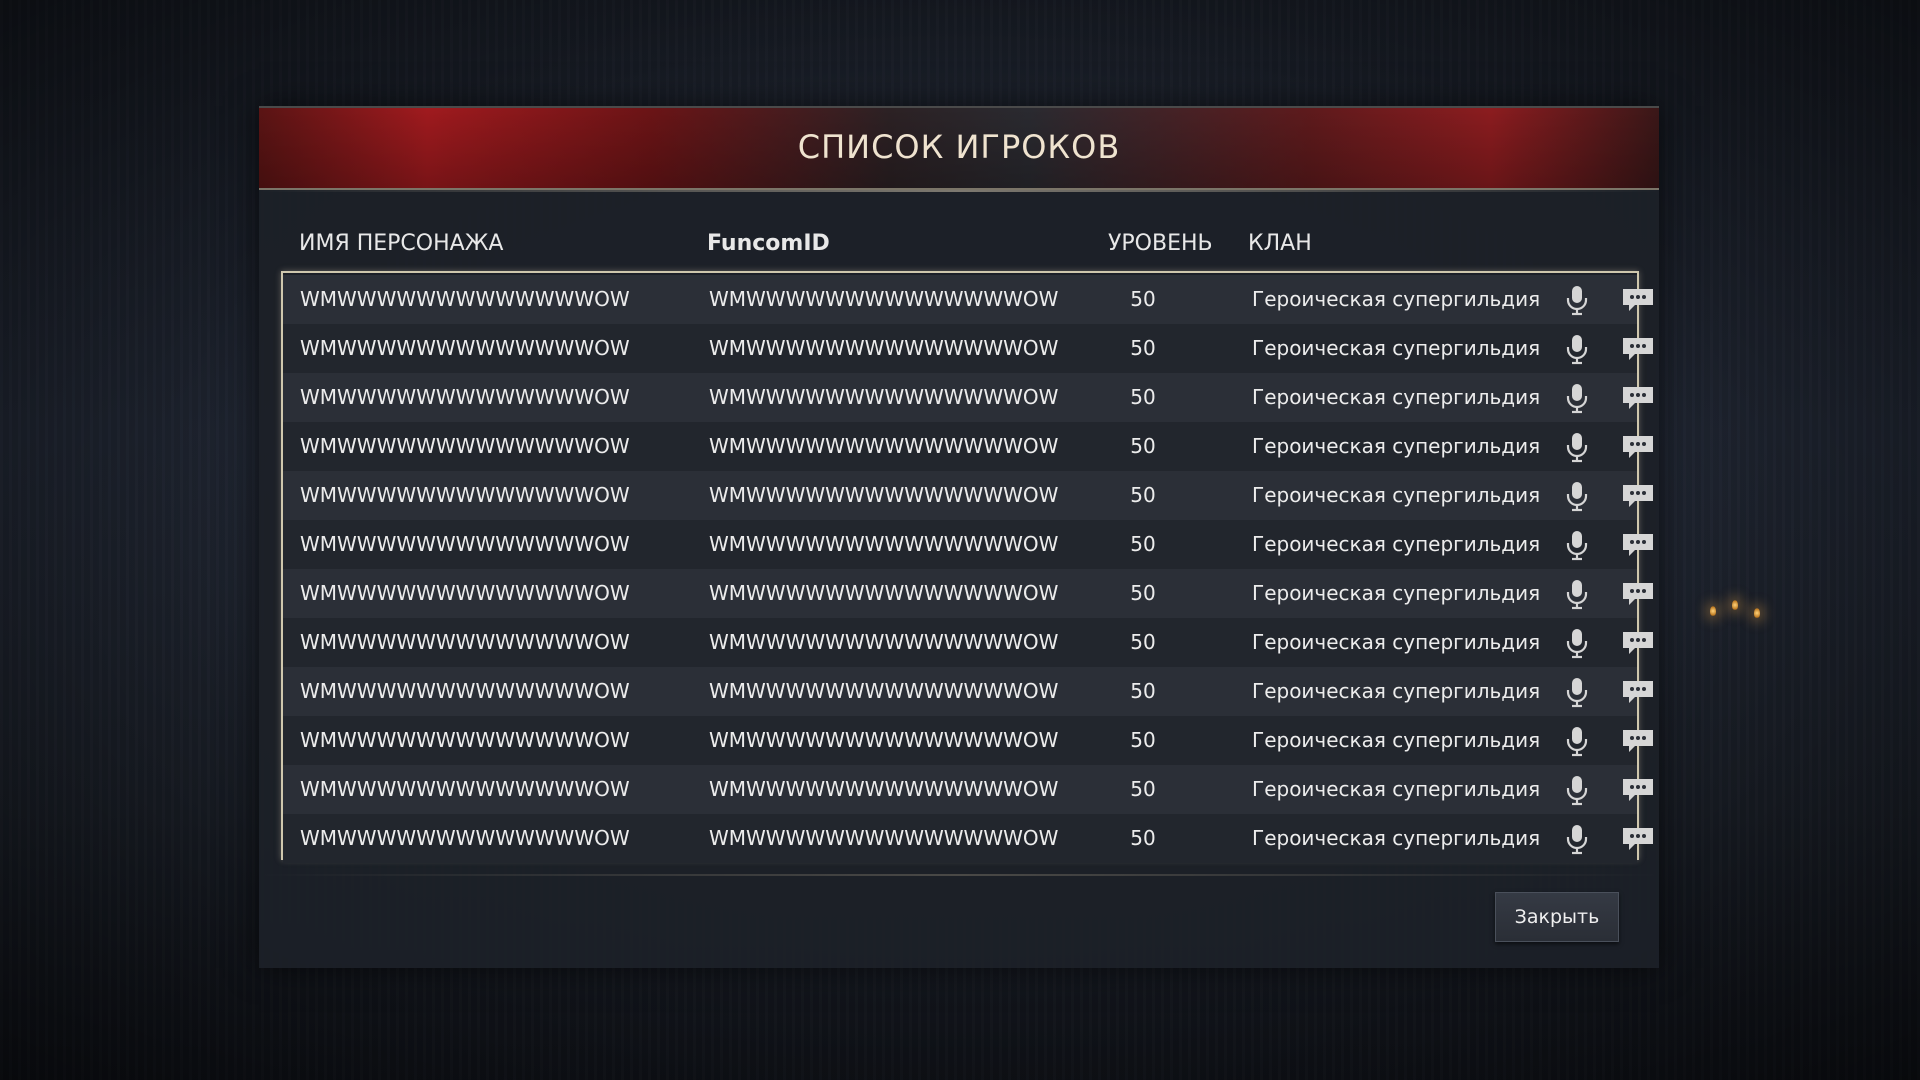 This screenshot has width=1920, height=1080. I want to click on column-headers: ИМЯ ПЕРСОНАЖА FuncomID УРОВЕНЬ КЛАН, so click(959, 251).